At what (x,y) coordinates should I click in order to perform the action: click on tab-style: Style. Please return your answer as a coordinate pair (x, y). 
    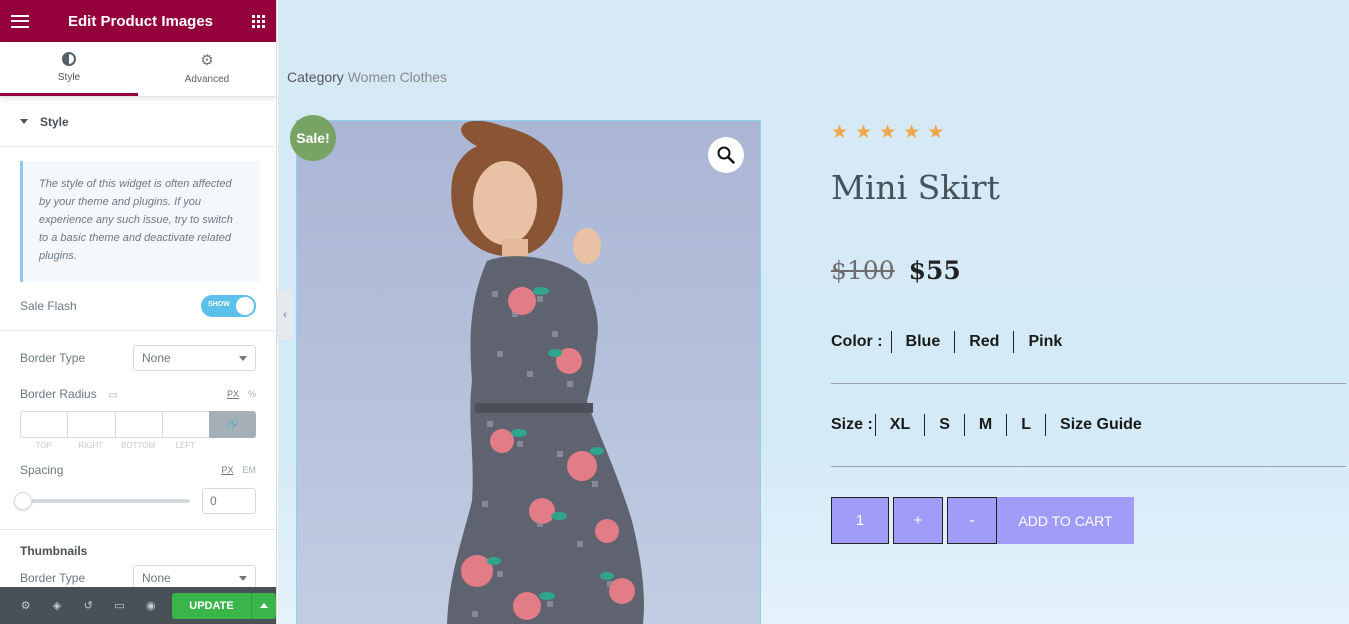
    Looking at the image, I should click on (69, 69).